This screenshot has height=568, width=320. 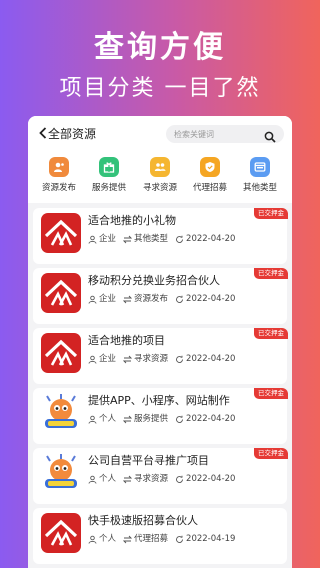 I want to click on category-bar: 资源发布 服务提供 寻求资源 代理招募 其他类型, so click(x=160, y=177).